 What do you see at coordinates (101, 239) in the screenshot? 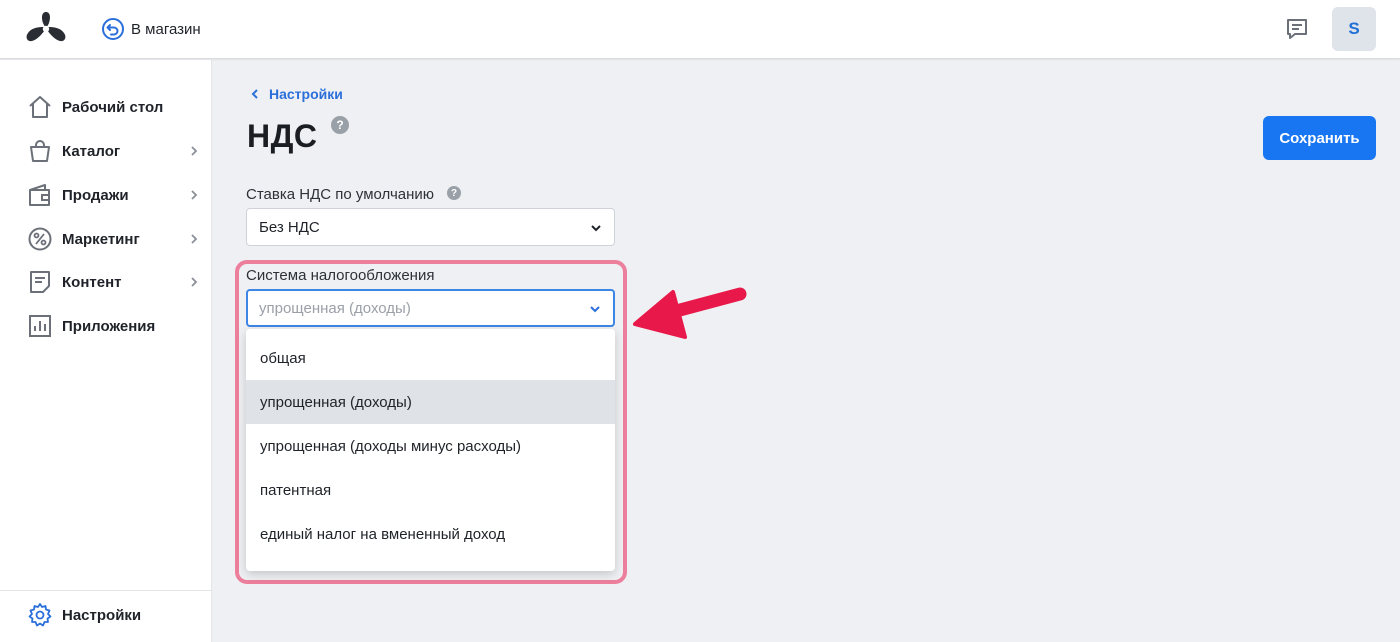
I see `sidebar-item-label: Маркетинг` at bounding box center [101, 239].